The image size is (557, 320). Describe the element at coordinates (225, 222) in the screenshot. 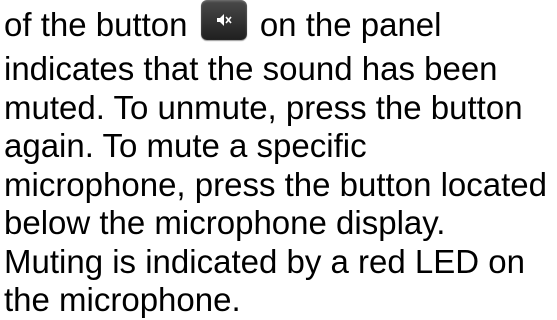

I see `text-line-6: below the microphone display.` at that location.